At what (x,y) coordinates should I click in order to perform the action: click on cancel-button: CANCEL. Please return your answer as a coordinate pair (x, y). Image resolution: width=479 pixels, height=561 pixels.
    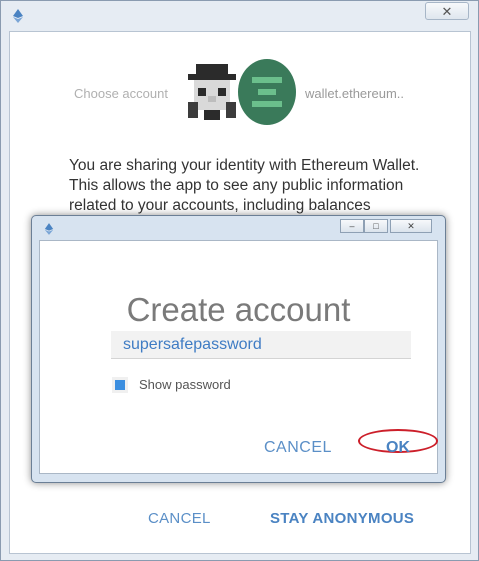
    Looking at the image, I should click on (179, 518).